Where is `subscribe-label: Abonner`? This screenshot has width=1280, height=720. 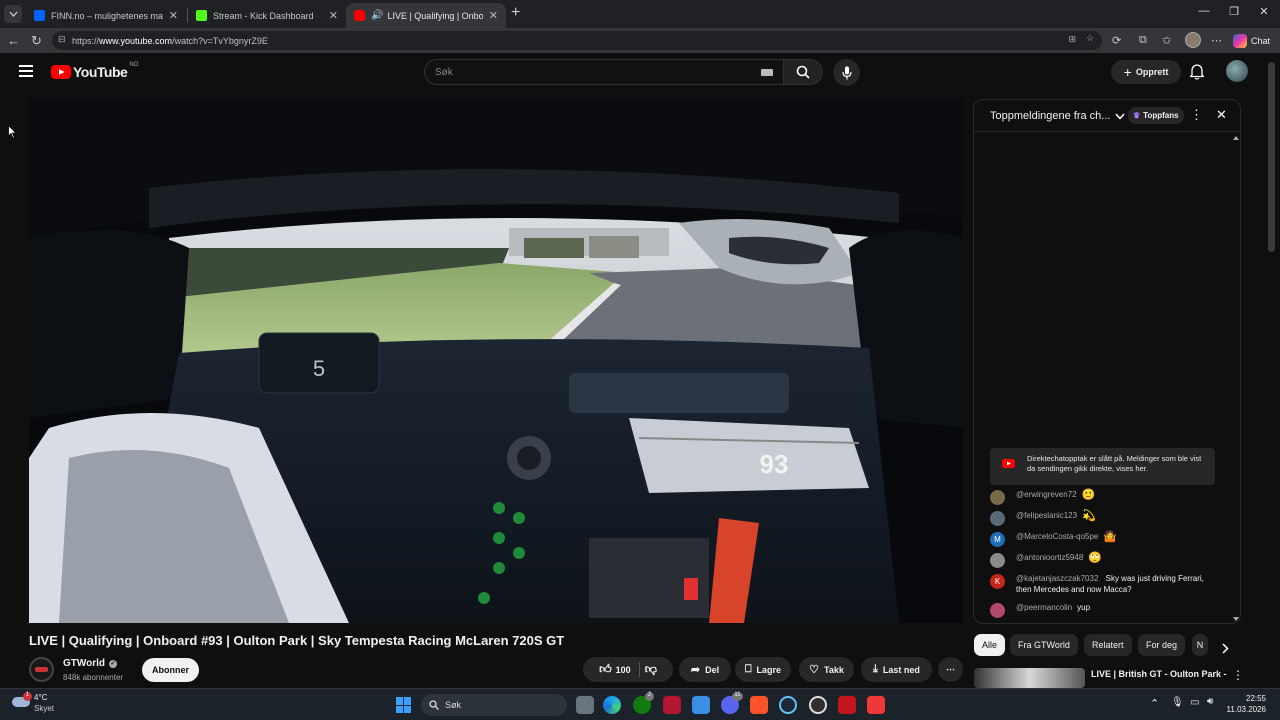 subscribe-label: Abonner is located at coordinates (170, 670).